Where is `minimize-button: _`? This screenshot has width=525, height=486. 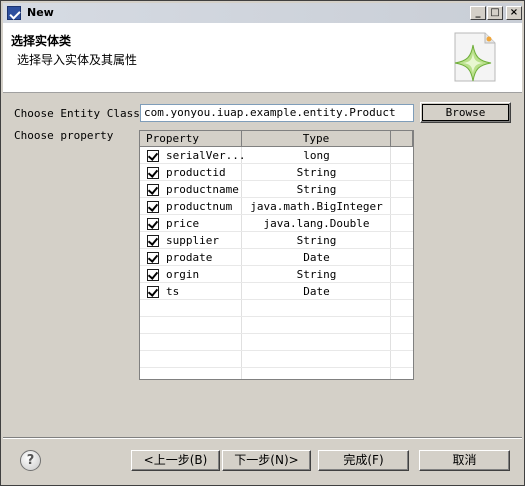
minimize-button: _ is located at coordinates (478, 13).